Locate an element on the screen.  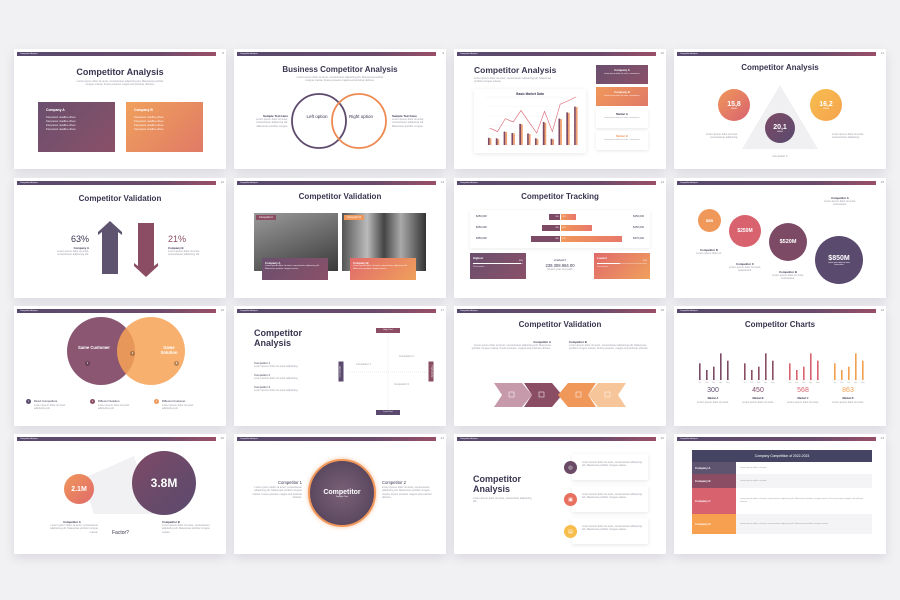
value-circle-left: 15,8 Million is located at coordinates (734, 105).